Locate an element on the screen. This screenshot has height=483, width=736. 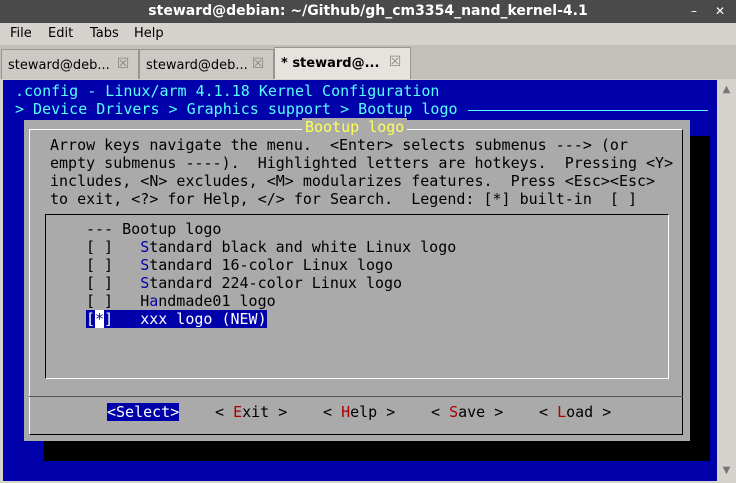
checkbox-left: [ is located at coordinates (91, 319).